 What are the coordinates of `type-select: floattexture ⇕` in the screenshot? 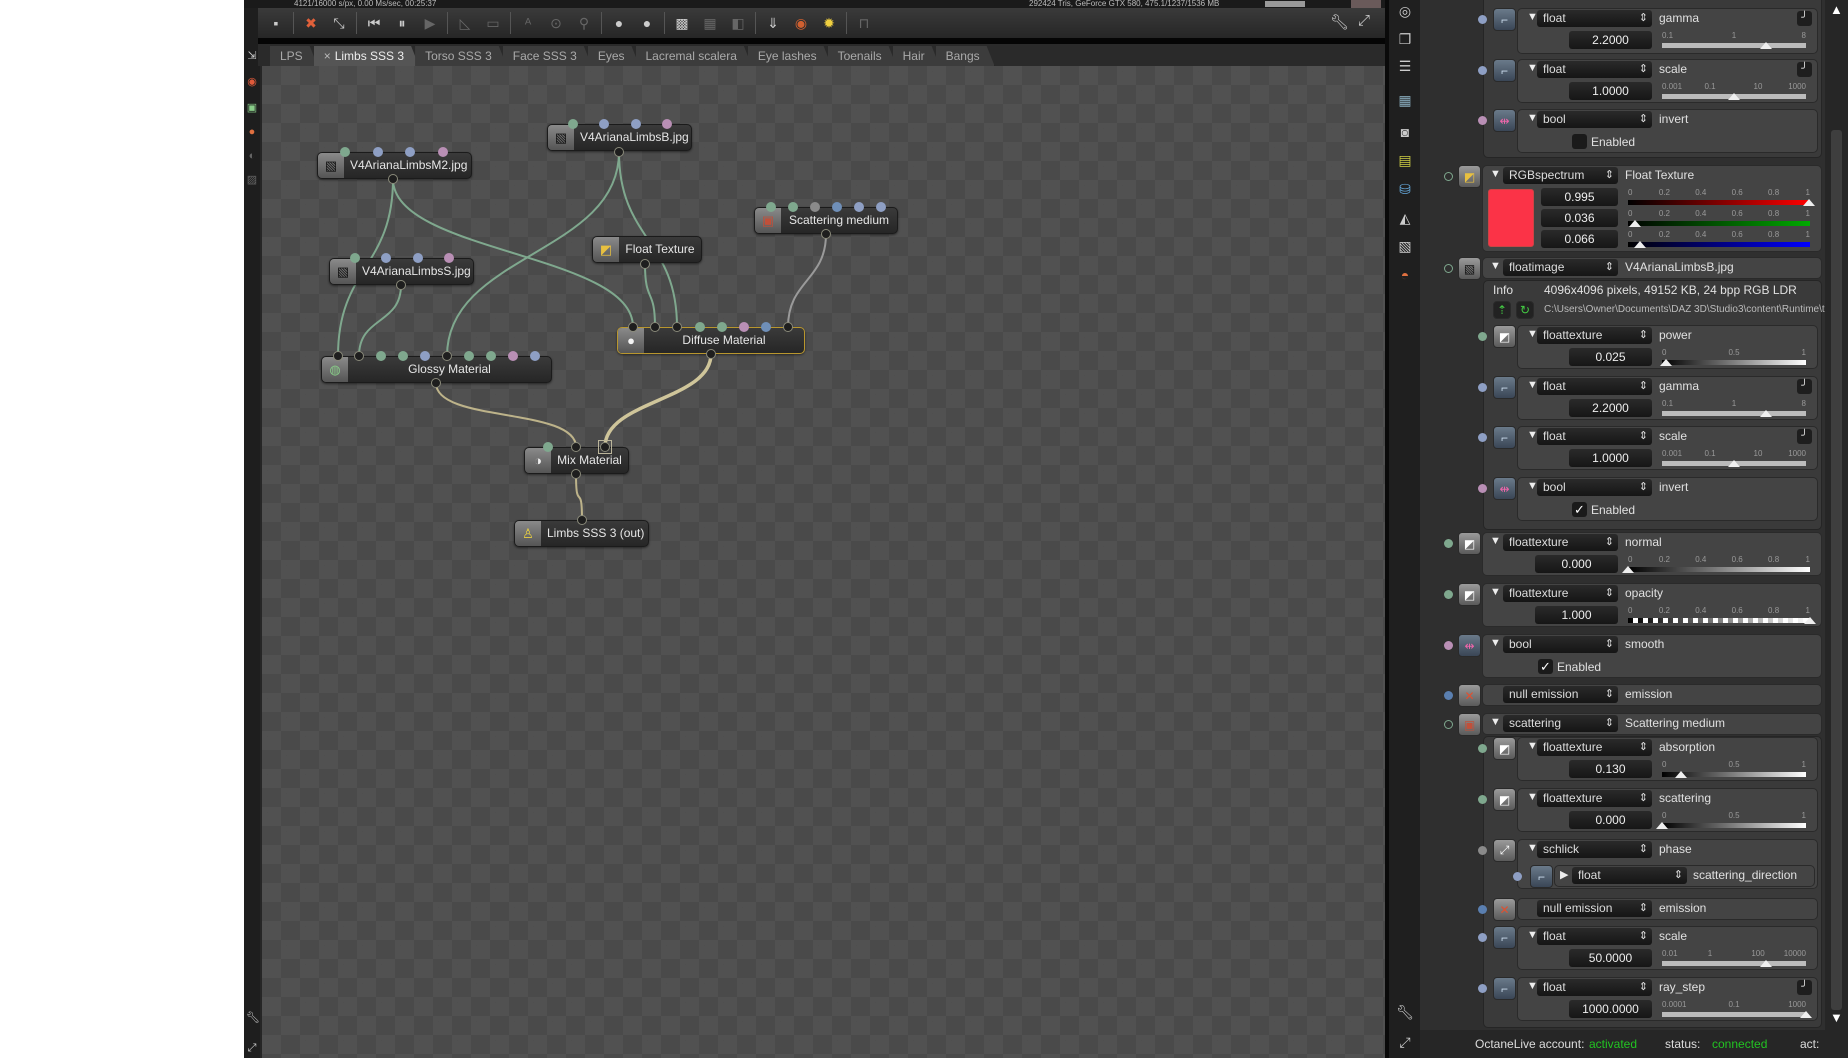 It's located at (1560, 593).